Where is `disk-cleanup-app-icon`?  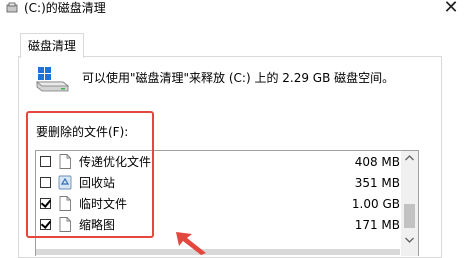
disk-cleanup-app-icon is located at coordinates (12, 7).